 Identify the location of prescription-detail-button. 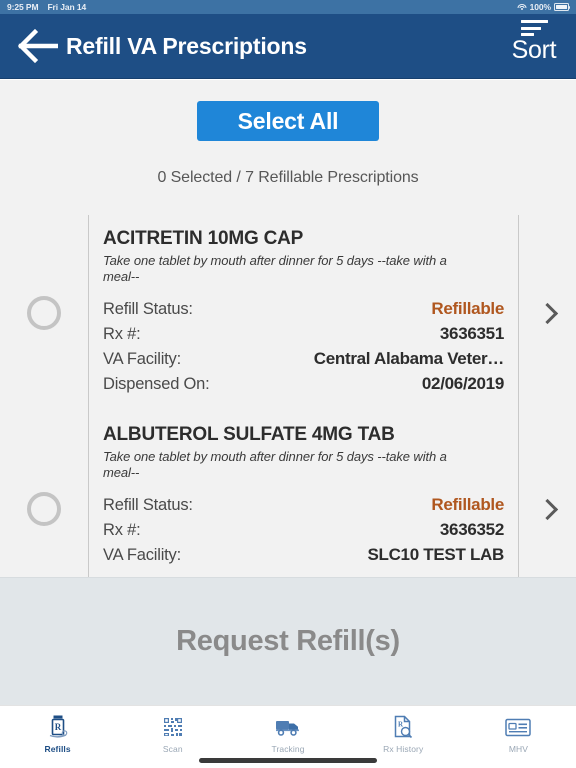
(547, 313).